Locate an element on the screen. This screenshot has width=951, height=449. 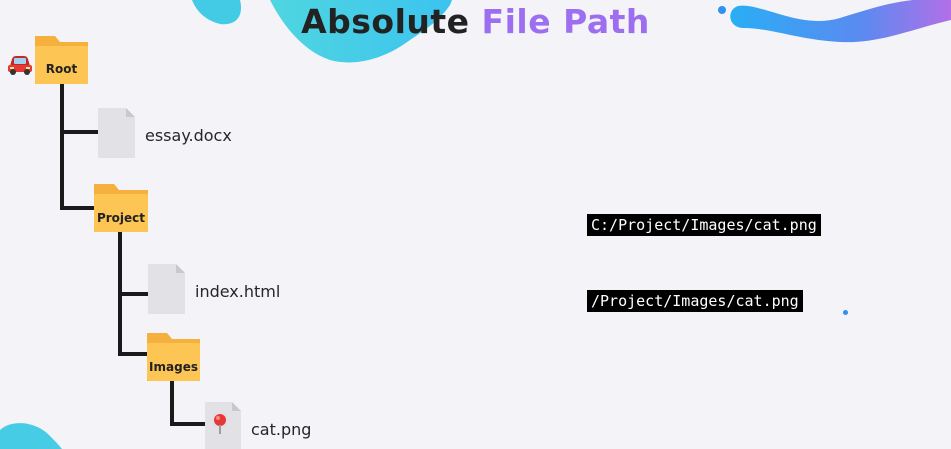
folder-label-images: Images is located at coordinates (173, 367).